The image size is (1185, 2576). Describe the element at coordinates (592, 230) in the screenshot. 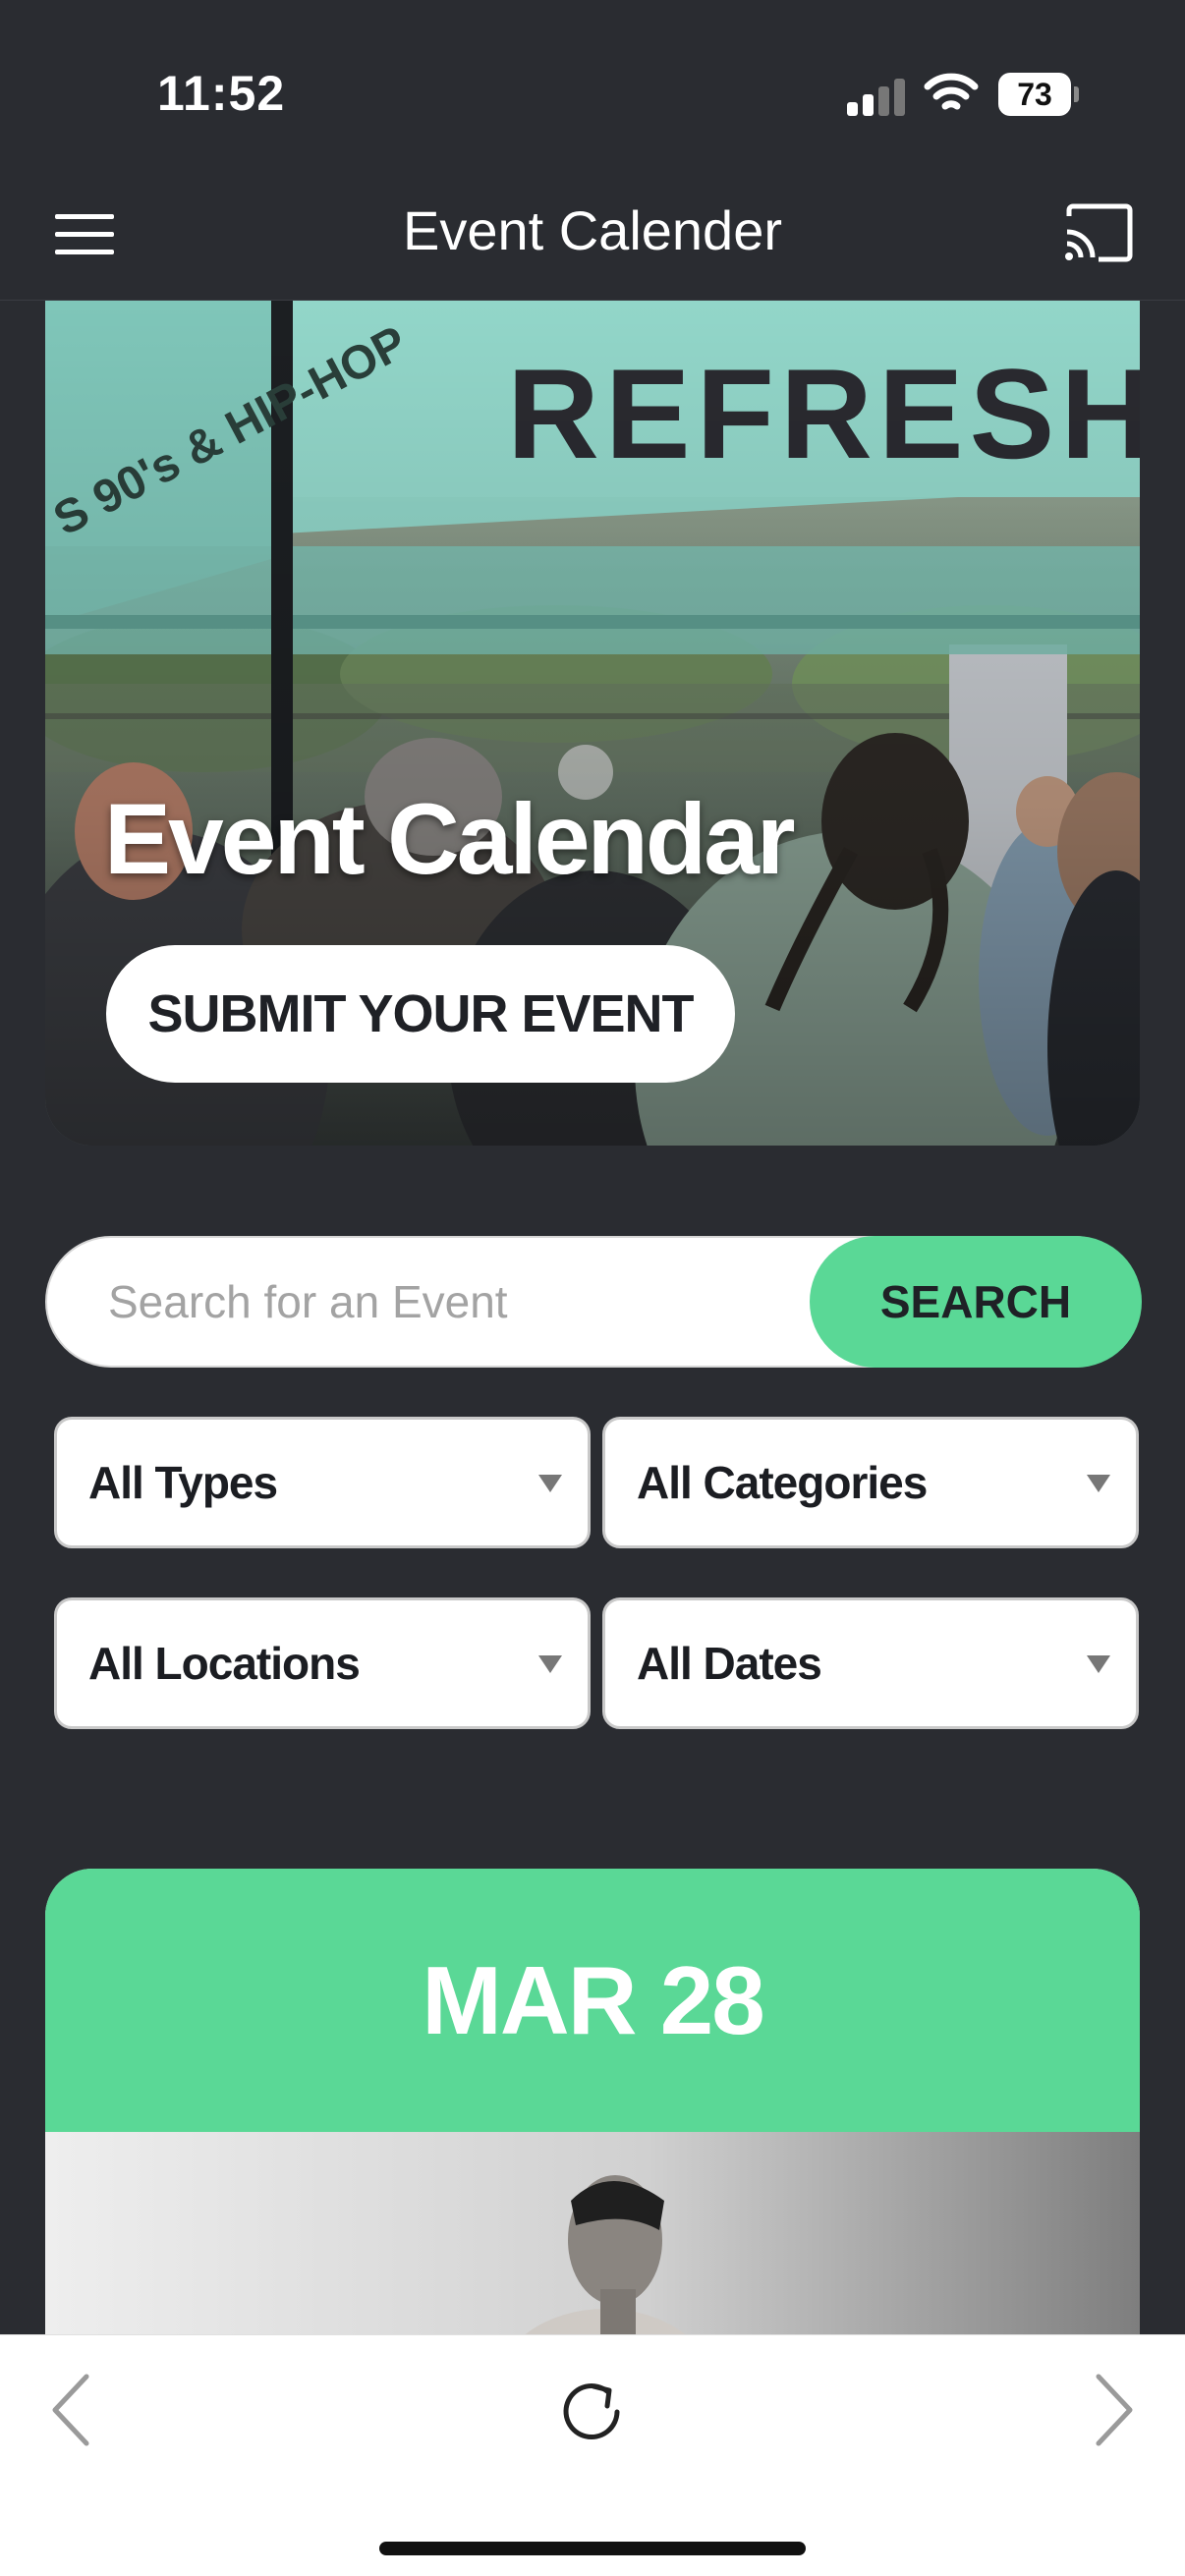

I see `page-title: Event Calender` at that location.